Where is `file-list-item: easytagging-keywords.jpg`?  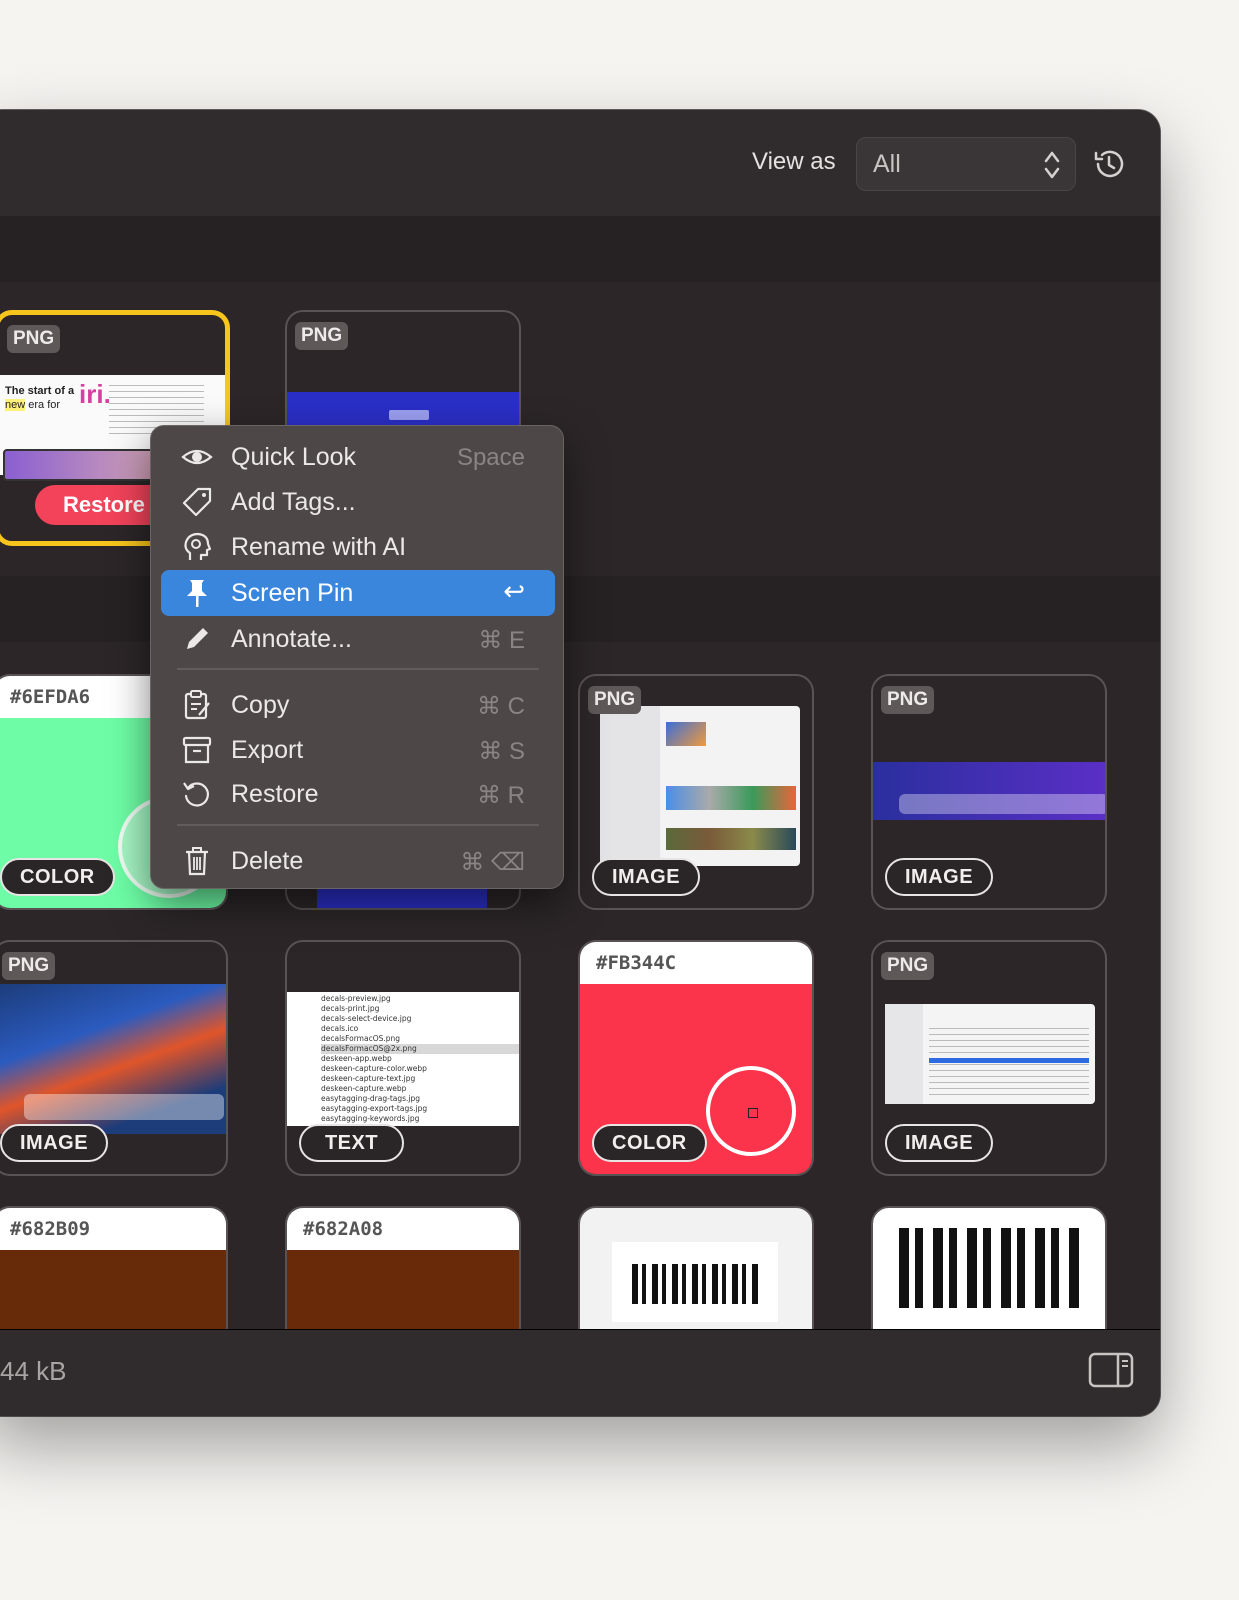 file-list-item: easytagging-keywords.jpg is located at coordinates (370, 1118).